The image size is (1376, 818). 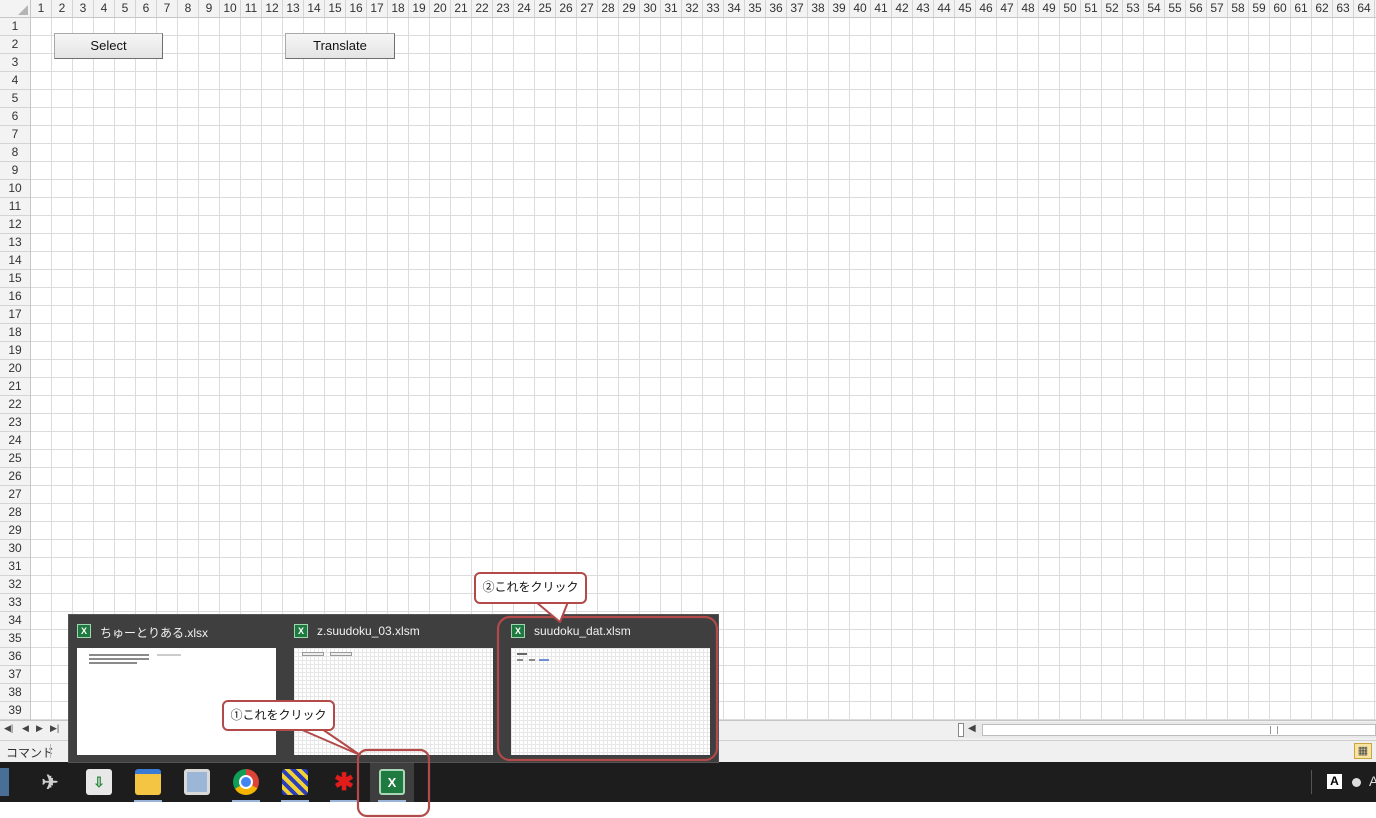 What do you see at coordinates (610, 701) in the screenshot?
I see `preview-thumbnail` at bounding box center [610, 701].